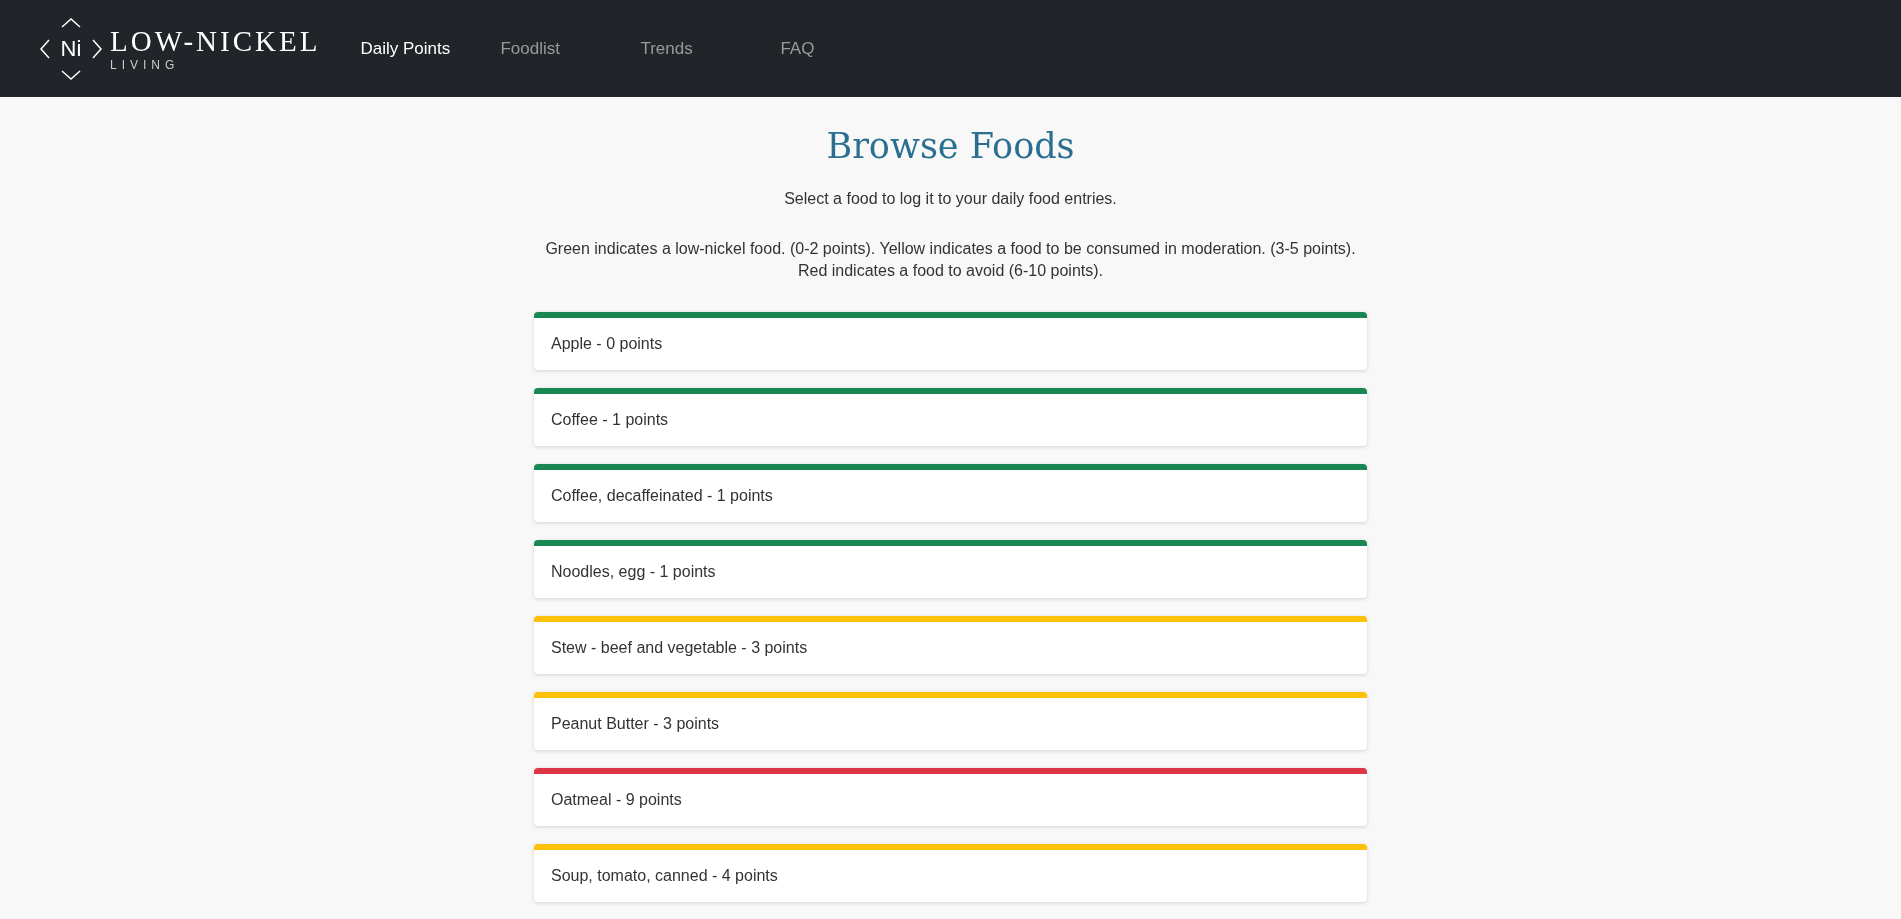 Image resolution: width=1901 pixels, height=919 pixels. What do you see at coordinates (850, 48) in the screenshot?
I see `nav-link: FAQ` at bounding box center [850, 48].